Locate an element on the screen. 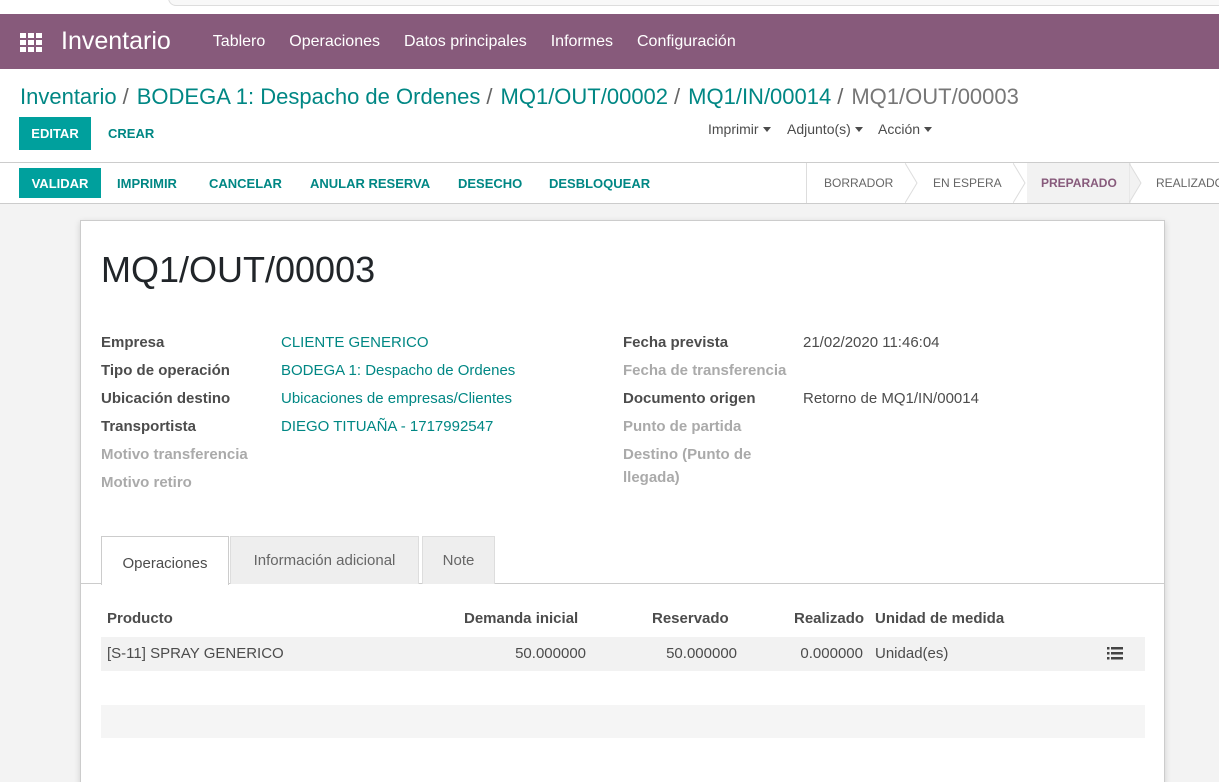 The height and width of the screenshot is (782, 1219). print-dropdown-label: Imprimir is located at coordinates (733, 129).